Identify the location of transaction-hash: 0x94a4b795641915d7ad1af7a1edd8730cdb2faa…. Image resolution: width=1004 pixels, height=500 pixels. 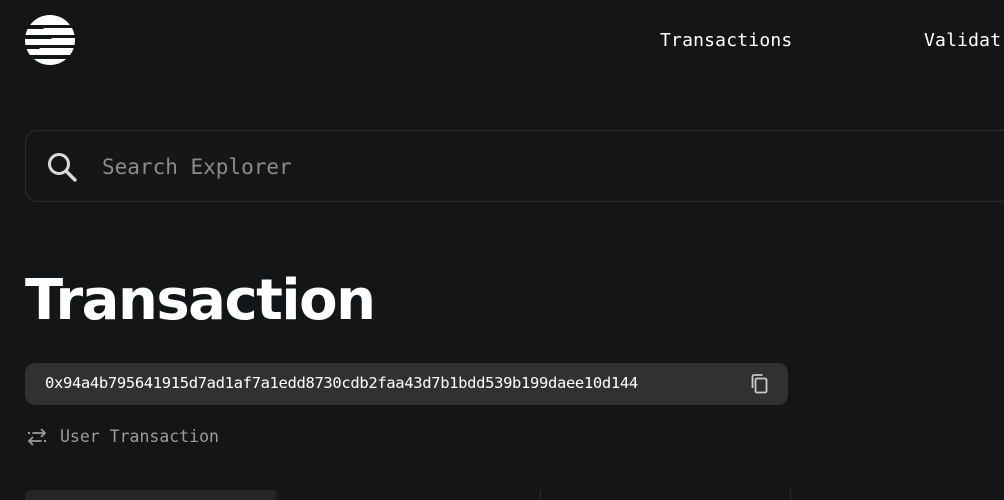
(341, 383).